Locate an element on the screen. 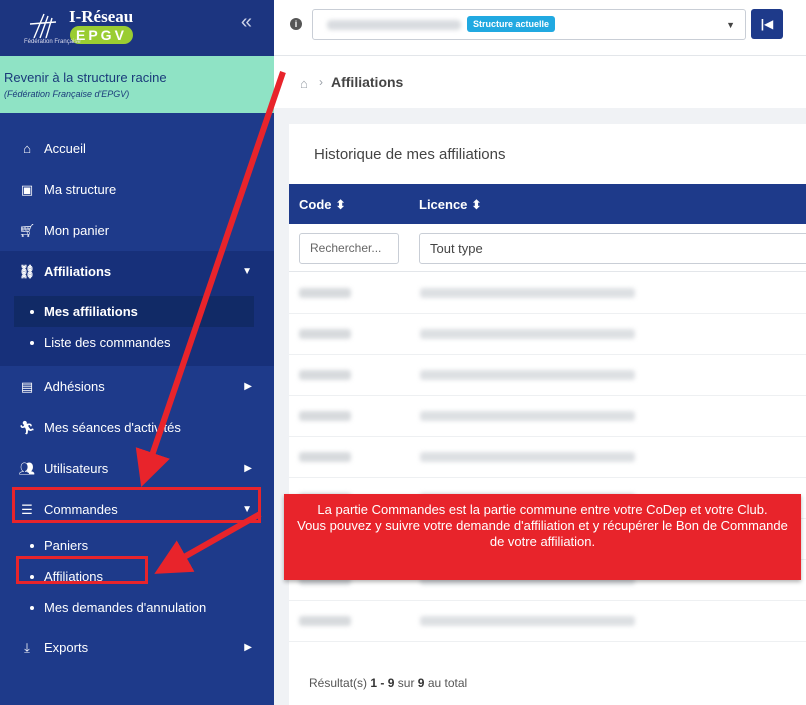 This screenshot has width=806, height=705. affiliations-submenu: Mes affiliations Liste des commandes is located at coordinates (137, 329).